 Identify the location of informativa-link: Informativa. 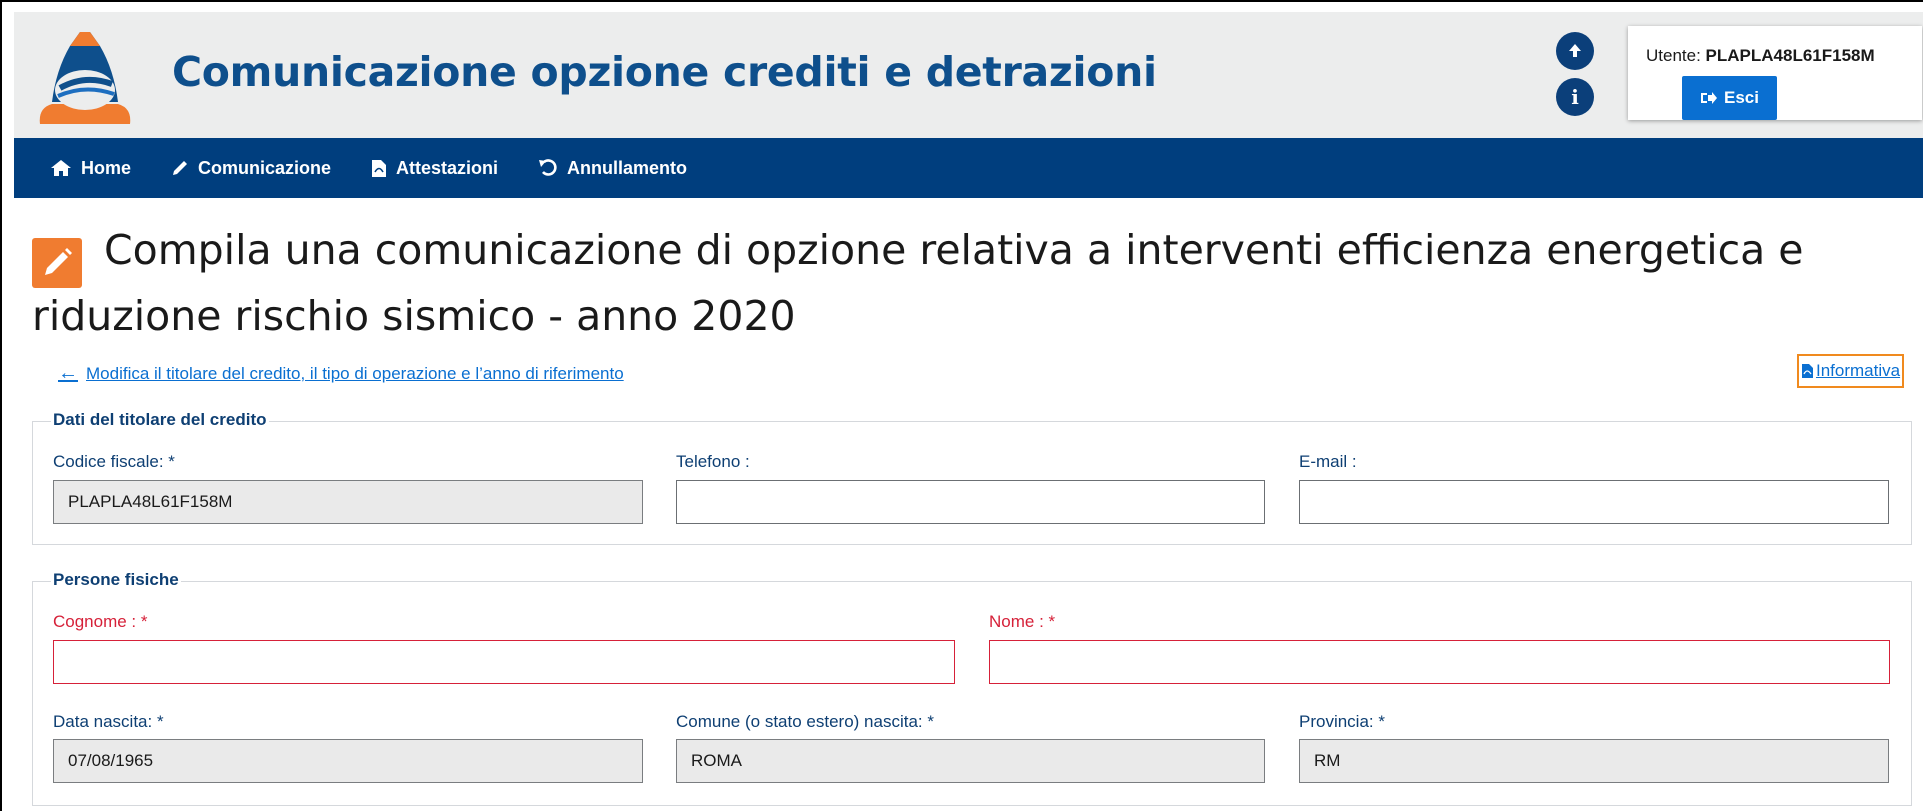
(1851, 371).